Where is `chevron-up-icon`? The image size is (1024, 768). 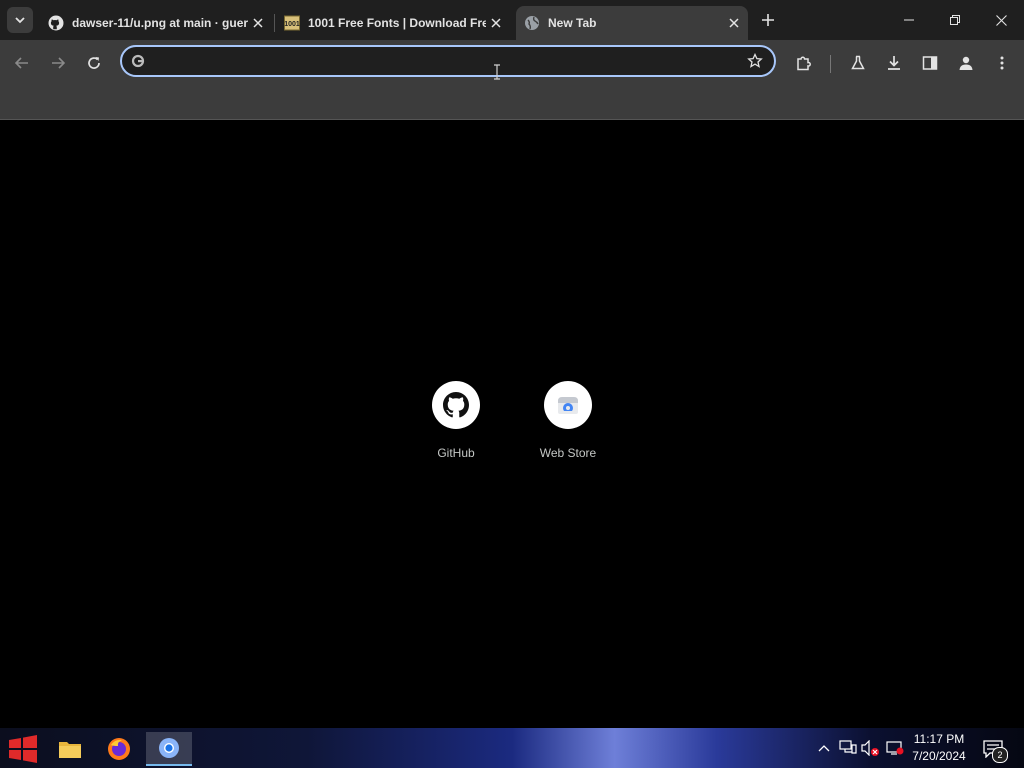 chevron-up-icon is located at coordinates (824, 748).